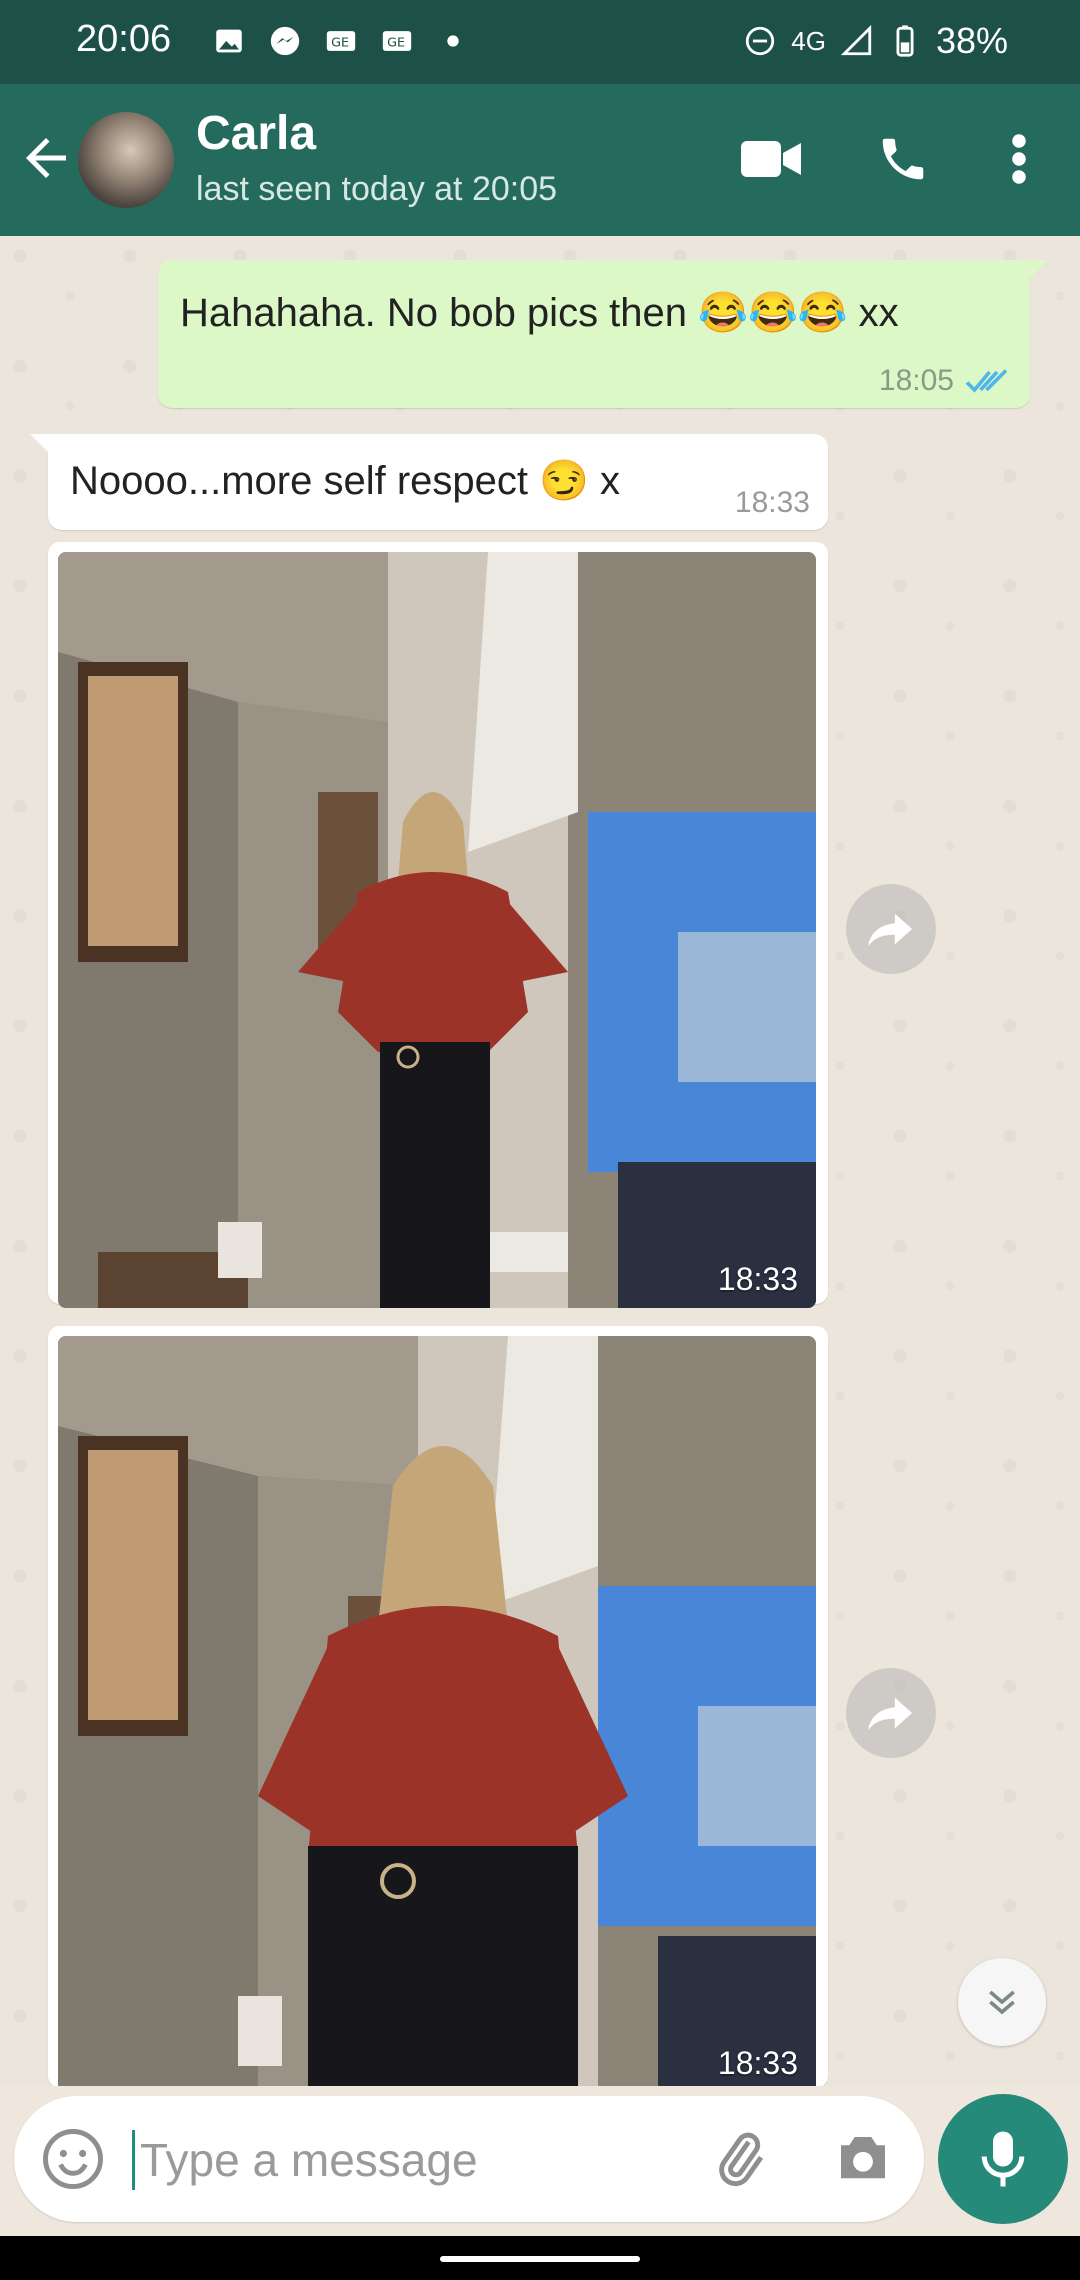  Describe the element at coordinates (377, 189) in the screenshot. I see `last-seen-status: last seen today at 20:05` at that location.